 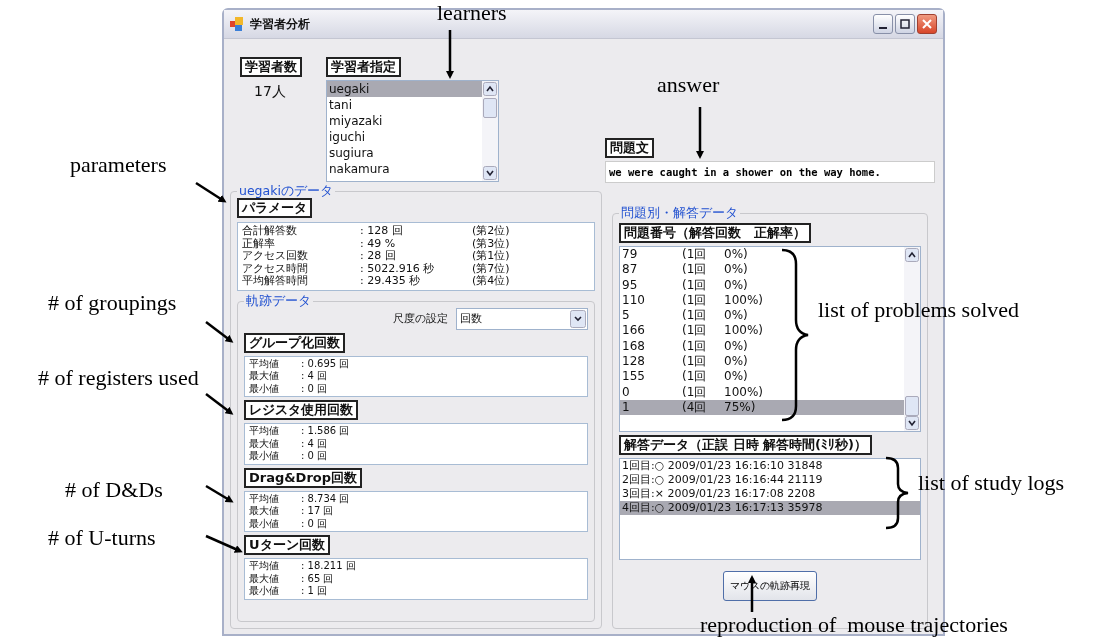 What do you see at coordinates (118, 378) in the screenshot?
I see `annotation-label: # of registers used` at bounding box center [118, 378].